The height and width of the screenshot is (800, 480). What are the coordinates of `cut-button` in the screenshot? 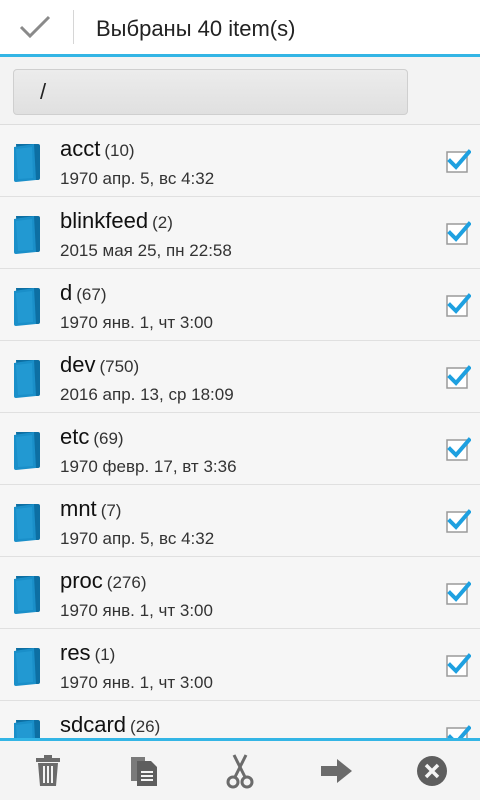 It's located at (240, 770).